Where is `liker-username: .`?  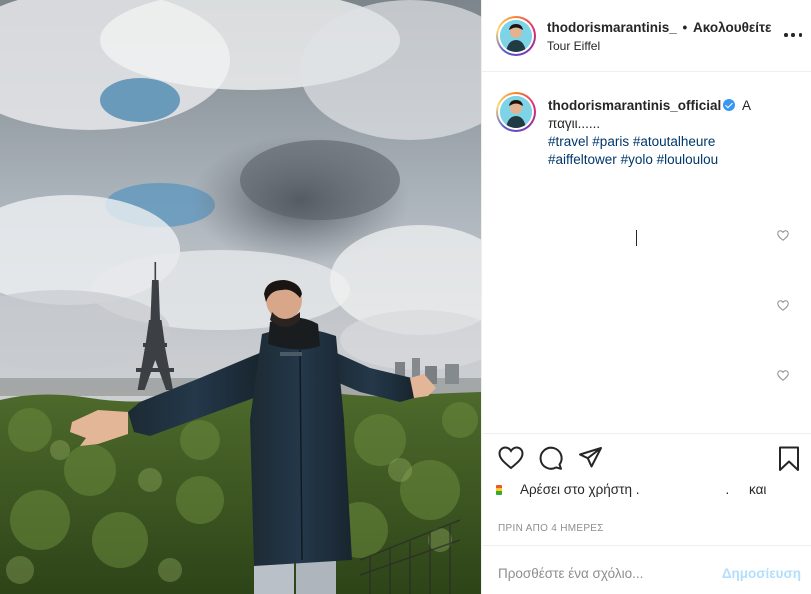 liker-username: . is located at coordinates (638, 489).